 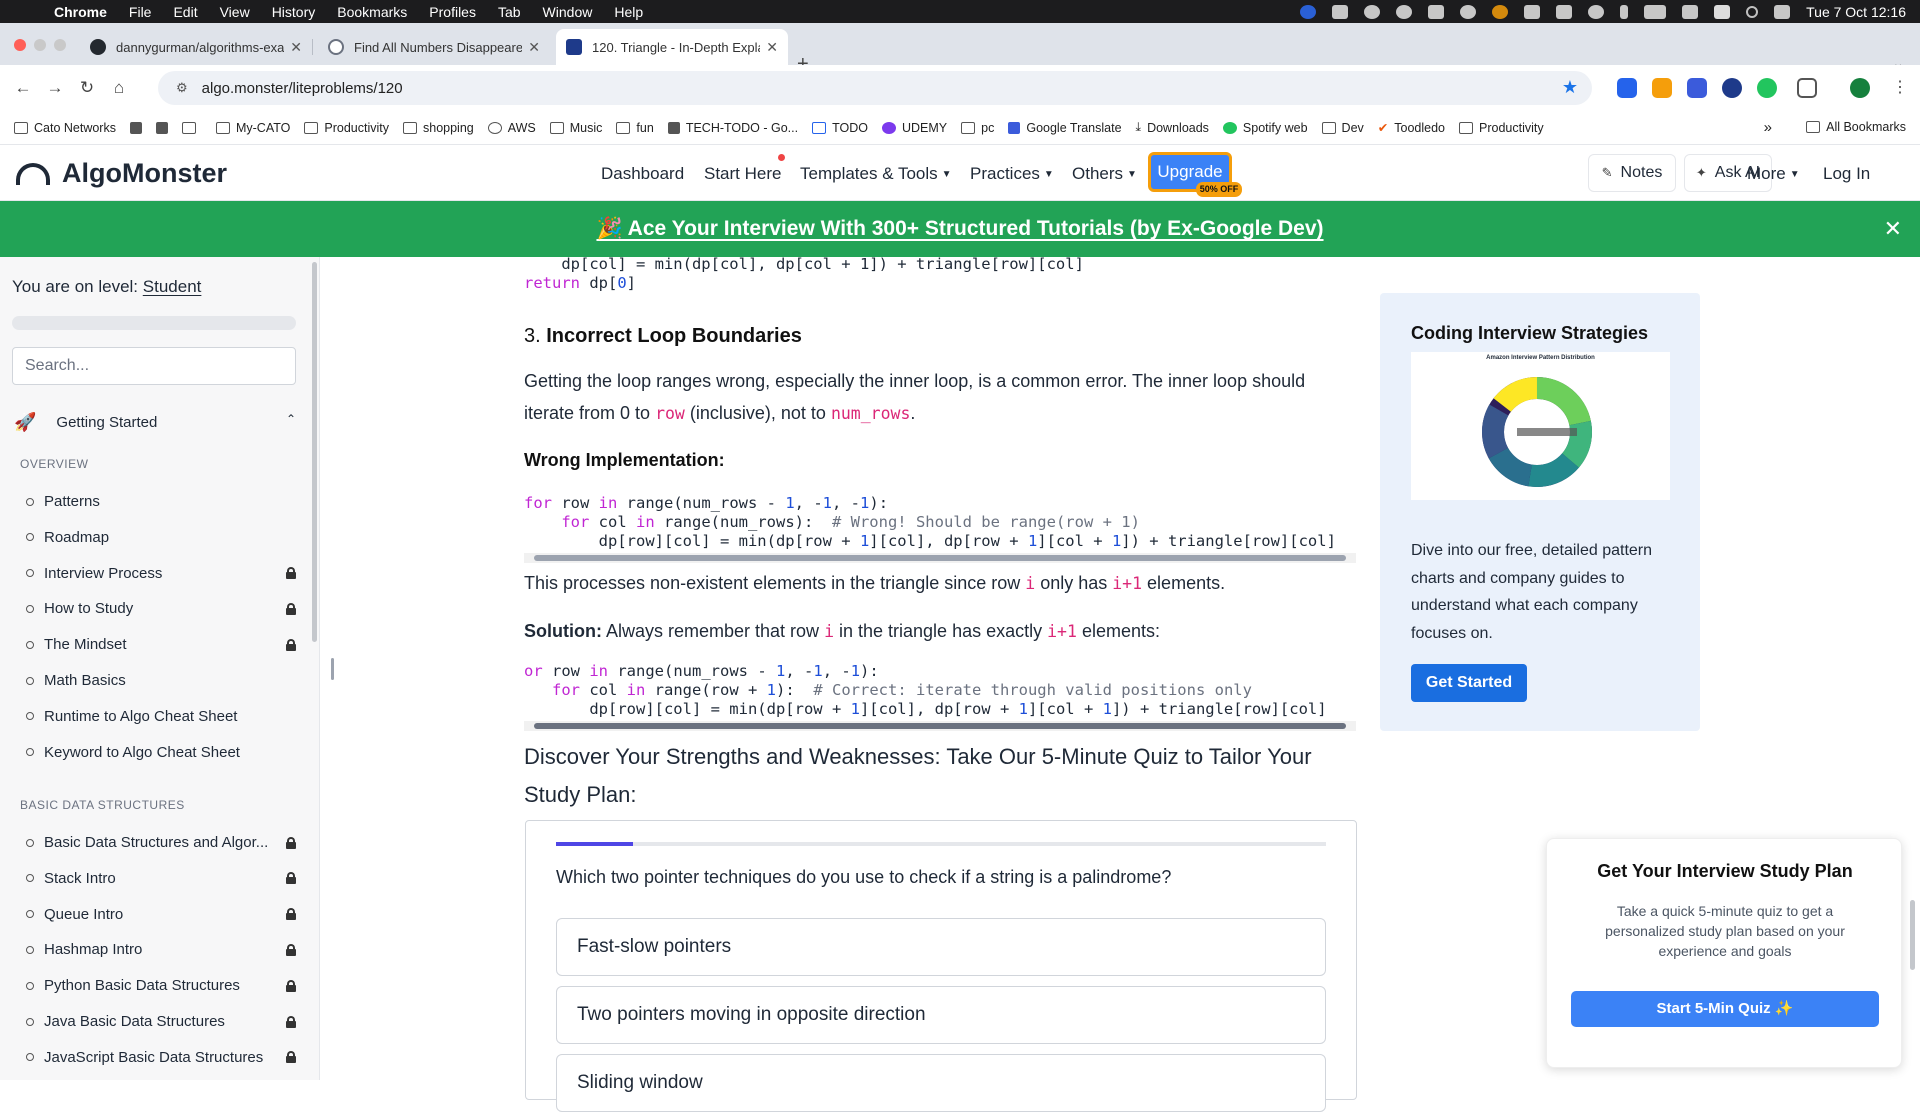 What do you see at coordinates (1900, 87) in the screenshot?
I see `chrome-menu-icon: ⋮` at bounding box center [1900, 87].